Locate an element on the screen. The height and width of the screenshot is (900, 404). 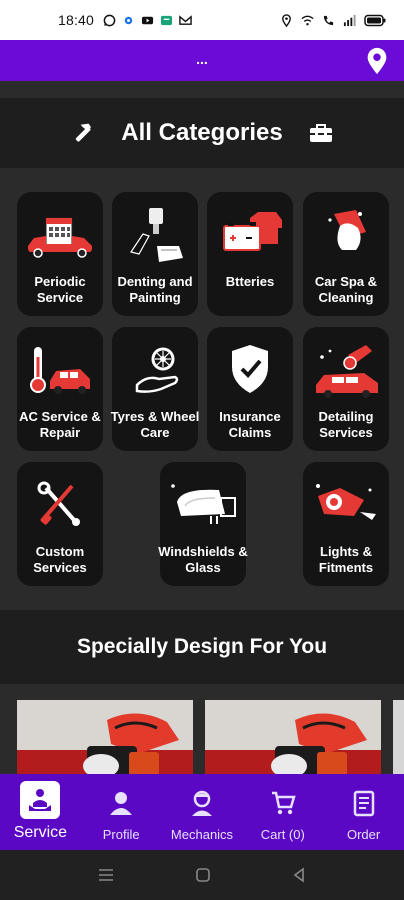
special-banner-partial is located at coordinates (398, 737).